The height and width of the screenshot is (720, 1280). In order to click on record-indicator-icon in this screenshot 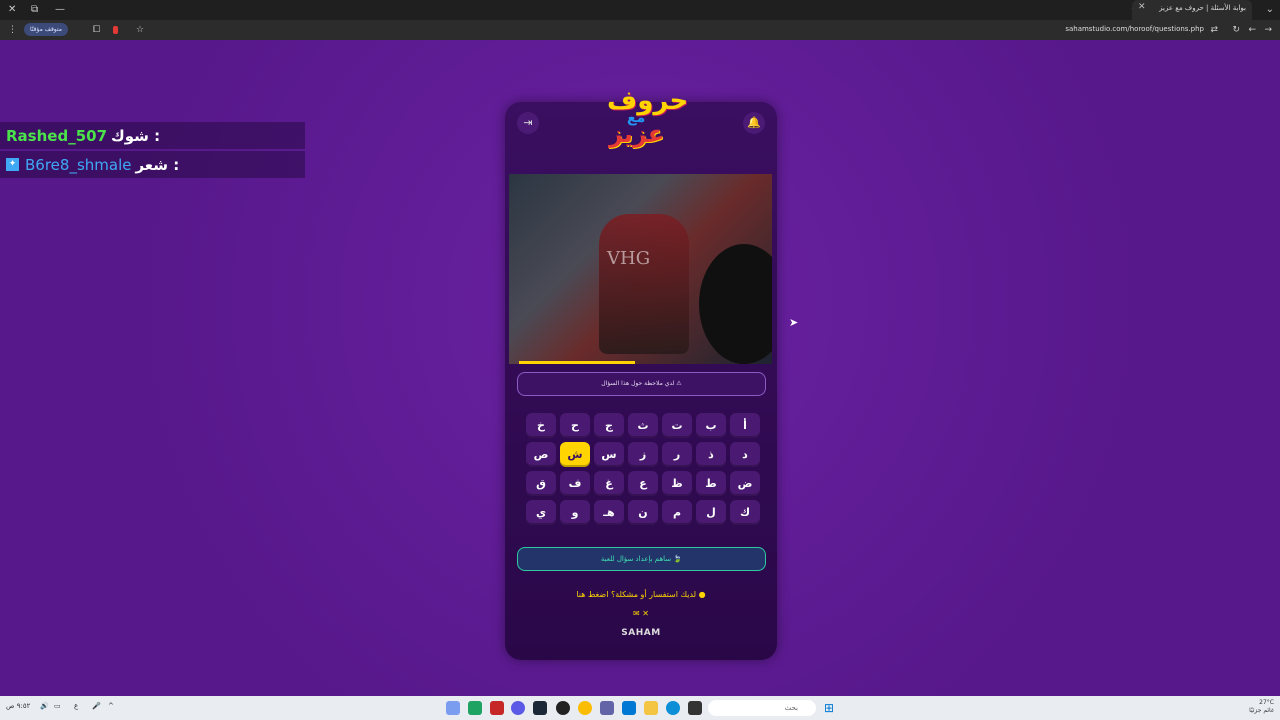, I will do `click(115, 30)`.